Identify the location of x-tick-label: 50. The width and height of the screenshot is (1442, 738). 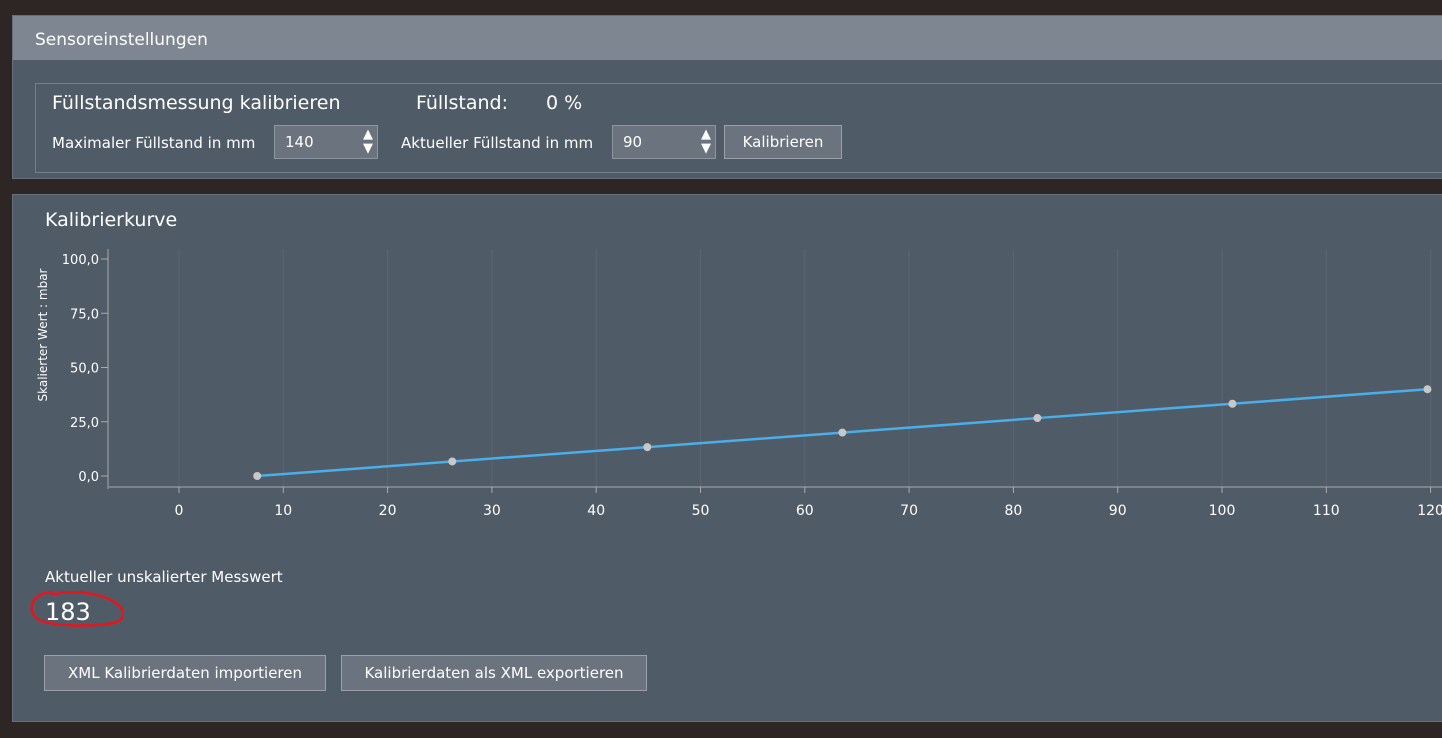
(701, 509).